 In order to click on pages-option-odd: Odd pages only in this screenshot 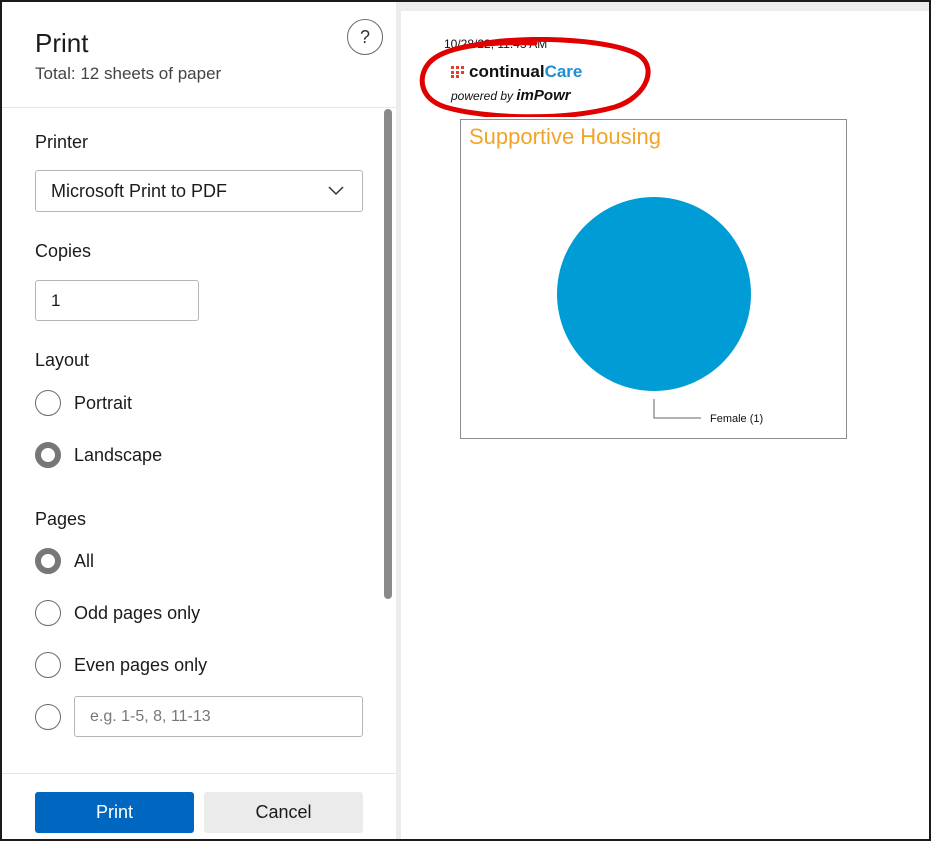, I will do `click(117, 613)`.